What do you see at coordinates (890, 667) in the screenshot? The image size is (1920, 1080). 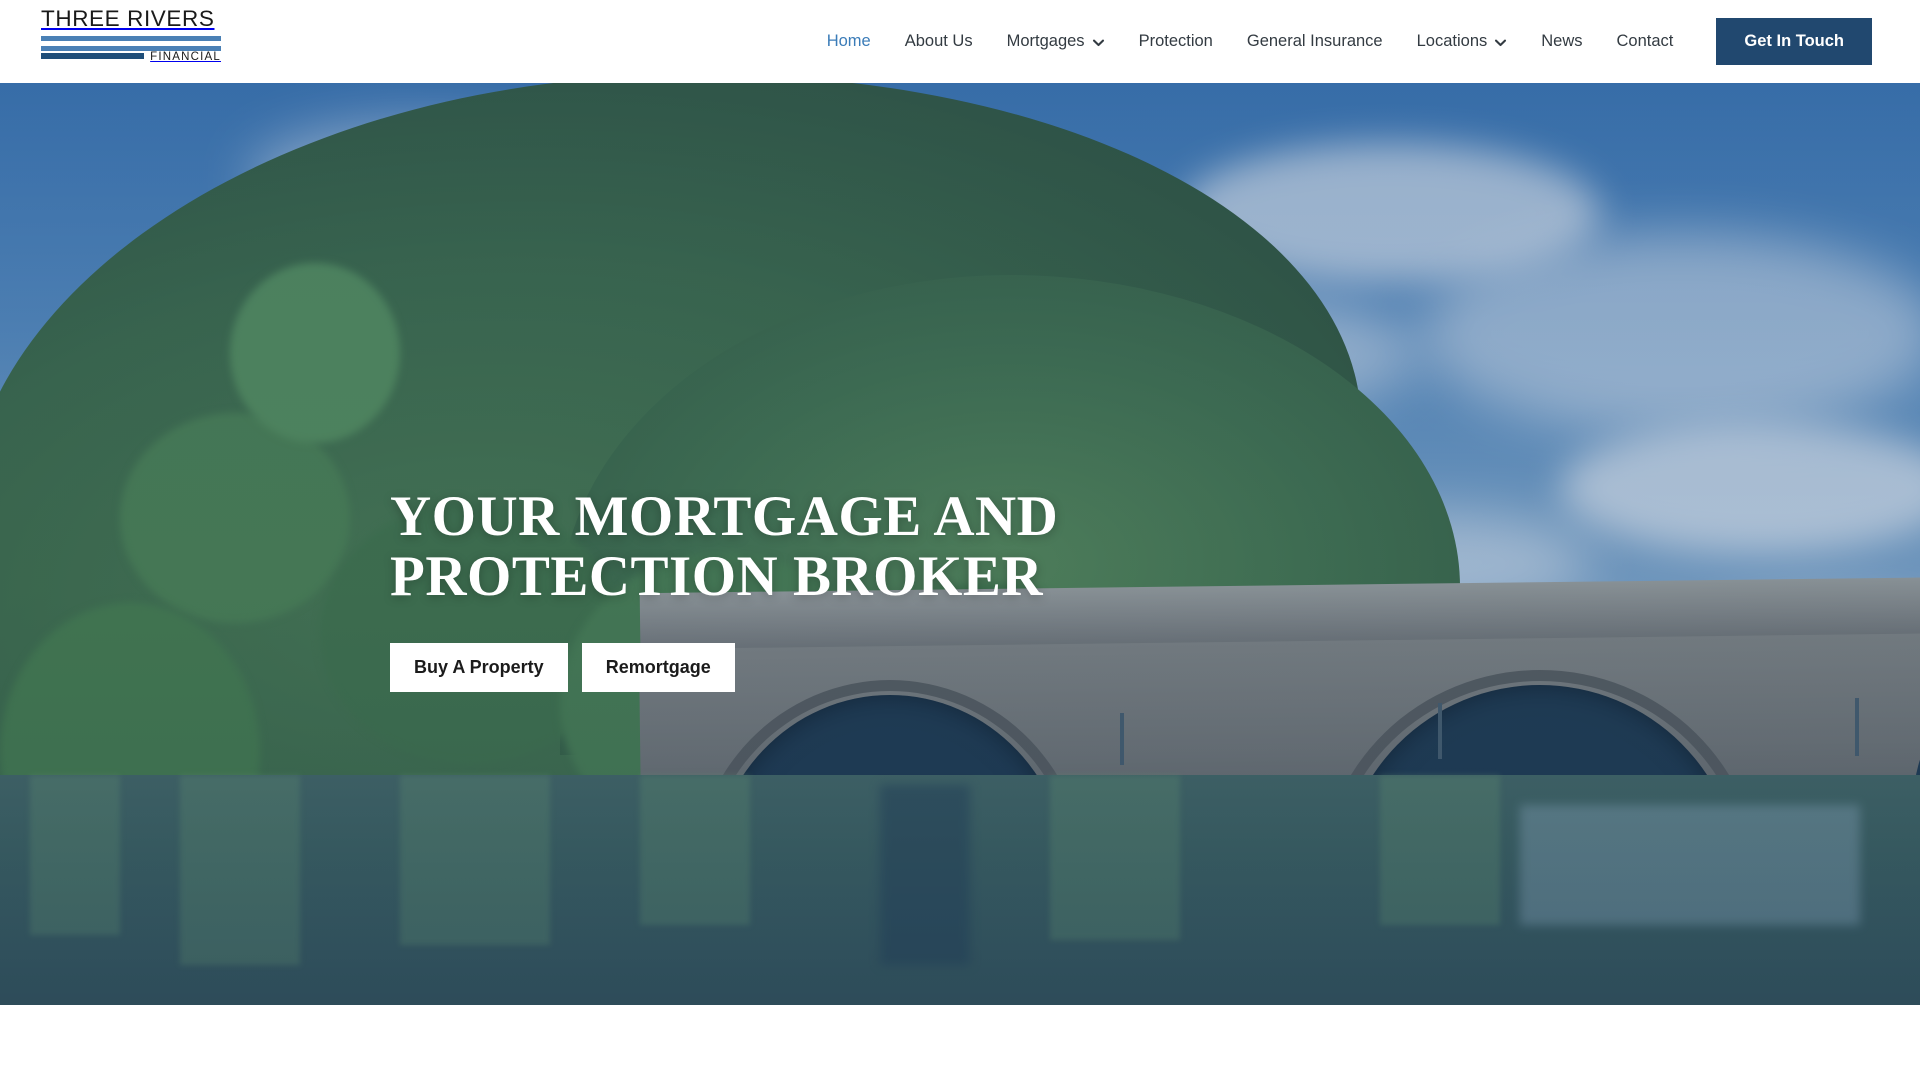 I see `hero-button-group: Buy A Property Remortgage` at bounding box center [890, 667].